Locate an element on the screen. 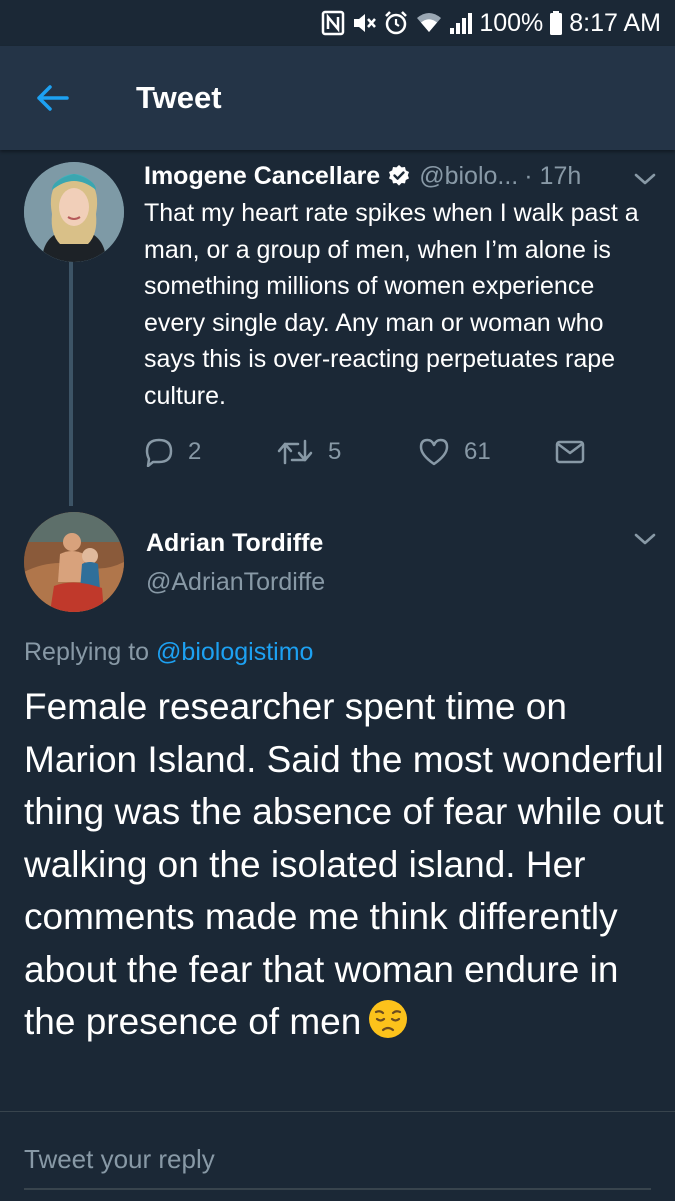  battery-icon is located at coordinates (556, 23).